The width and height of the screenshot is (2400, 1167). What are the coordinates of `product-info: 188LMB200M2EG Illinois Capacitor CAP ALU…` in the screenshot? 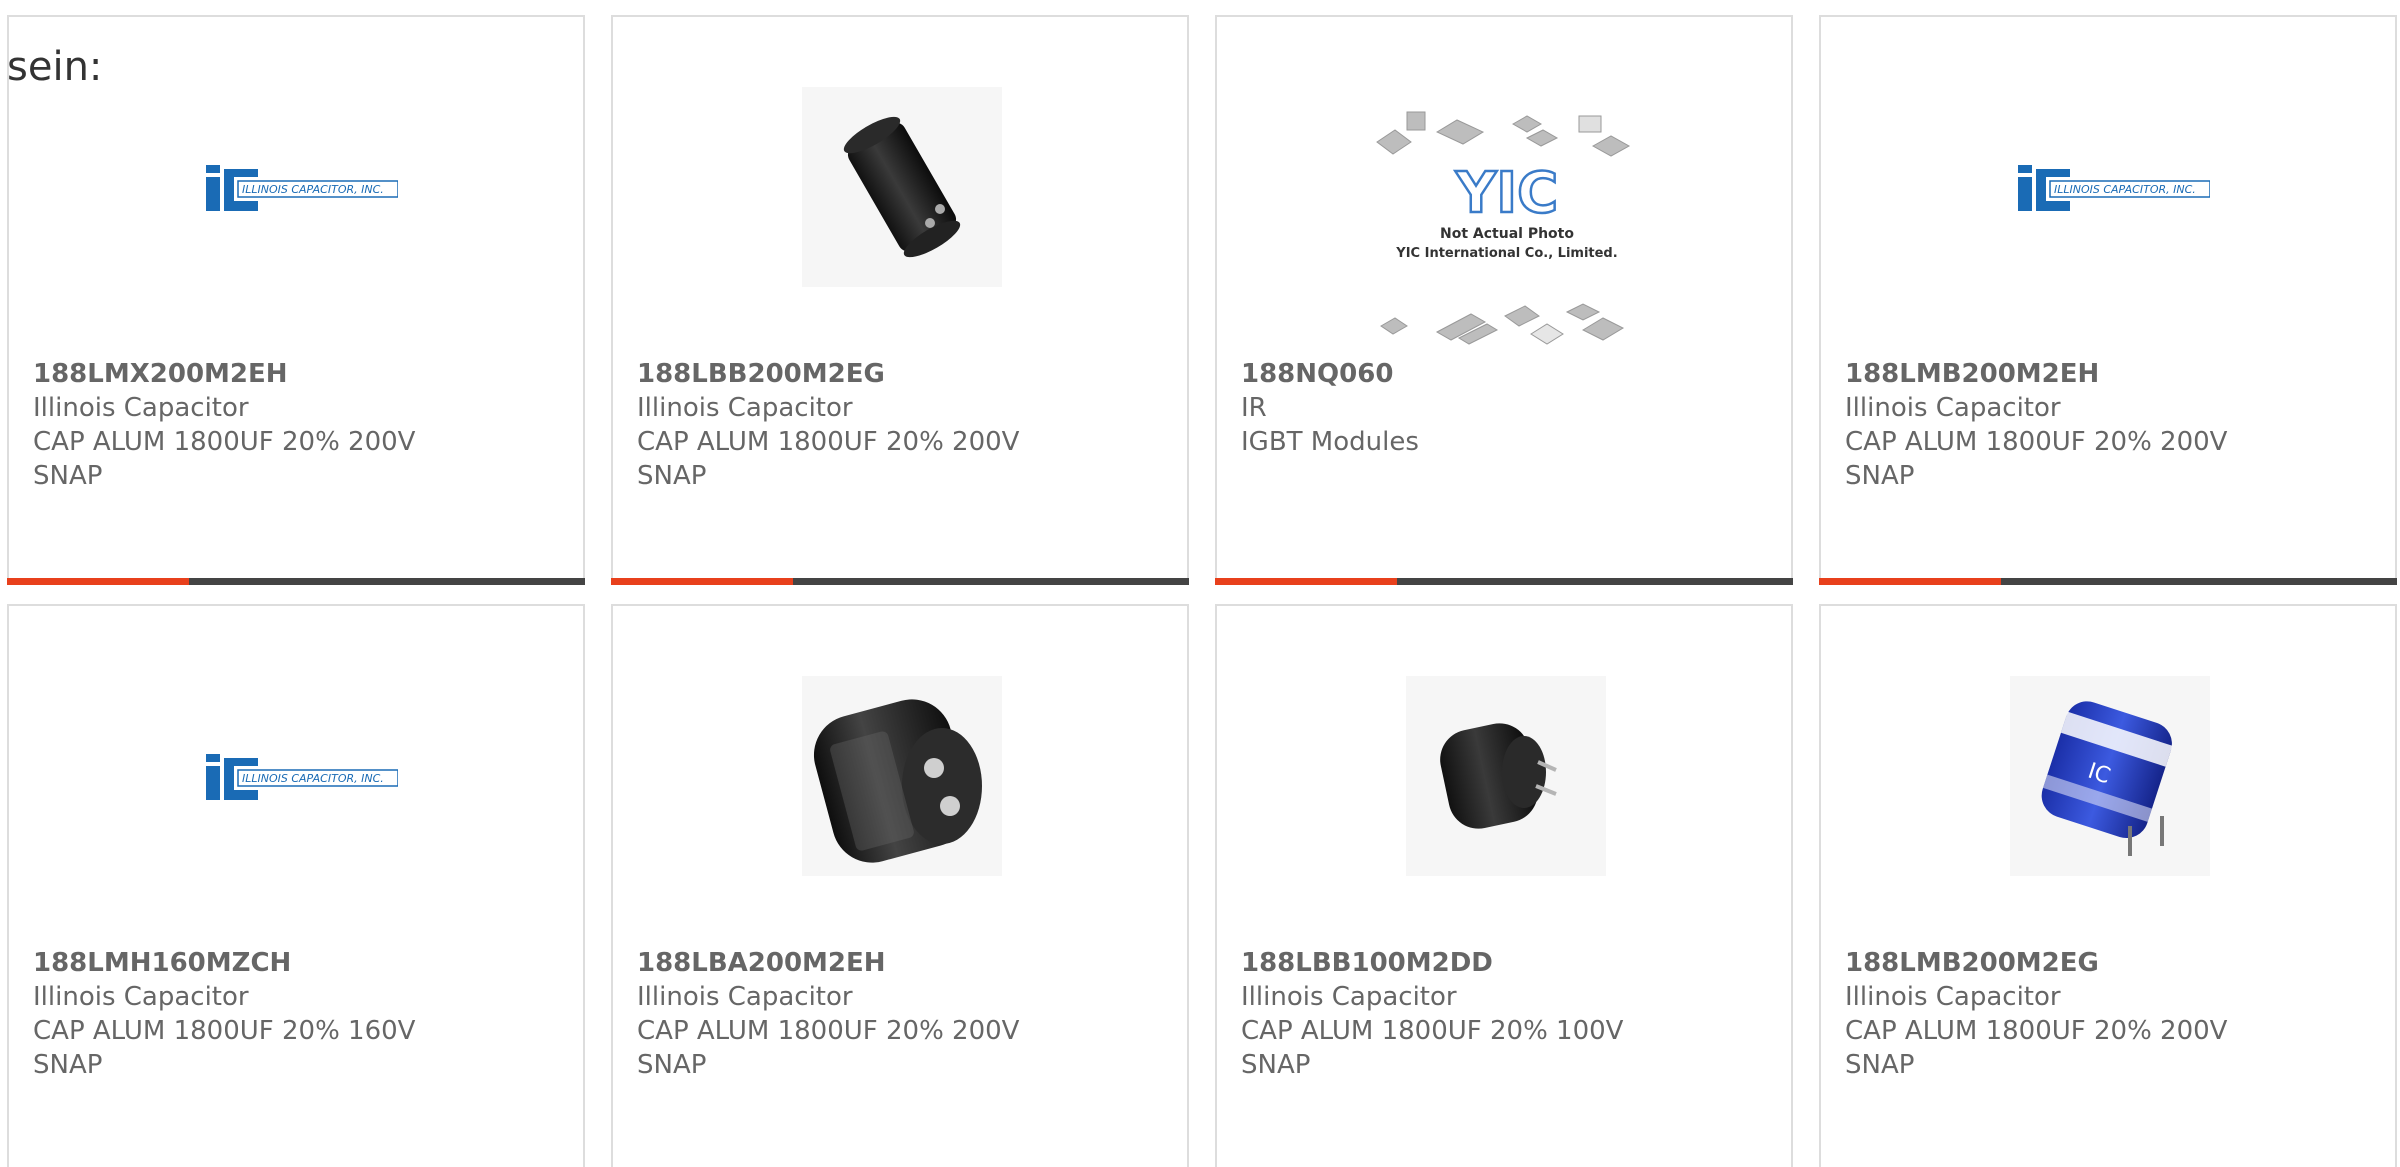 It's located at (2105, 1014).